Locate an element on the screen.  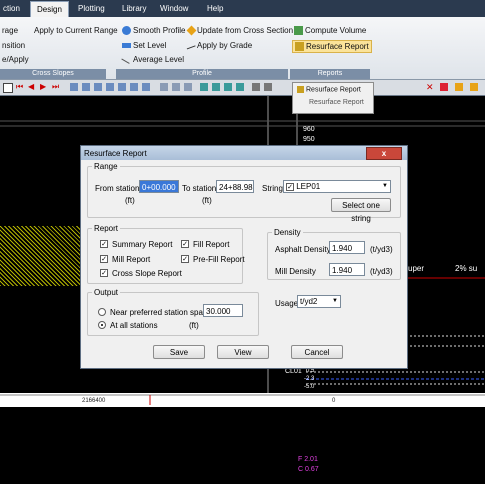
prefill-report-checkbox: ✓ is located at coordinates (185, 259).